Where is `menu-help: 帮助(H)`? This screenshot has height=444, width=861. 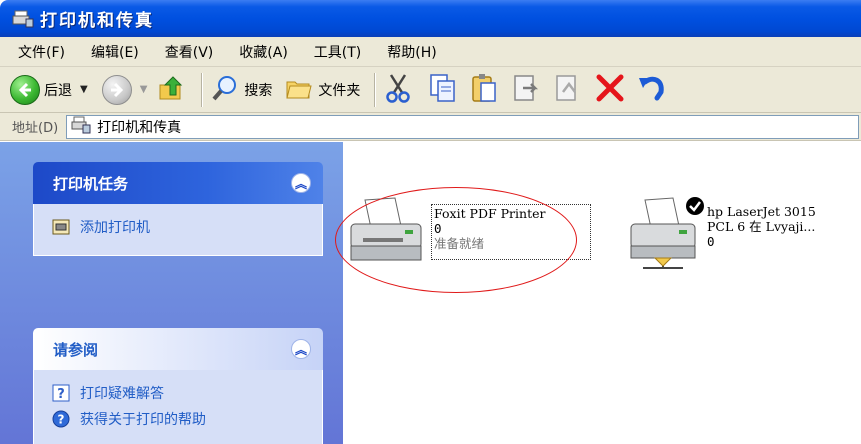
menu-help: 帮助(H) is located at coordinates (411, 52).